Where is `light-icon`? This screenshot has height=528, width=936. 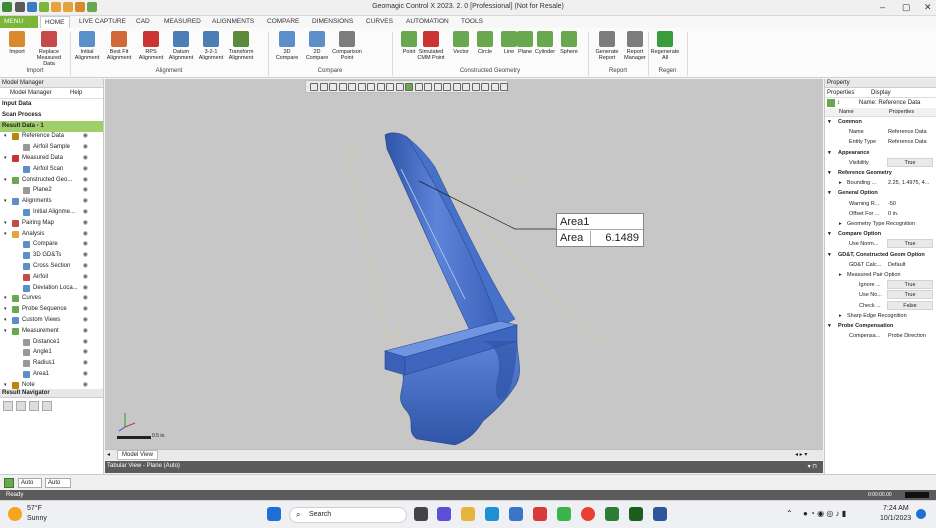 light-icon is located at coordinates (494, 87).